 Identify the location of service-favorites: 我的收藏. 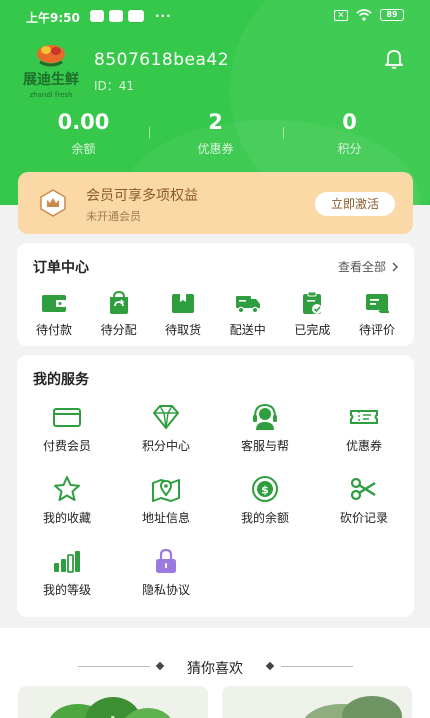
(67, 500).